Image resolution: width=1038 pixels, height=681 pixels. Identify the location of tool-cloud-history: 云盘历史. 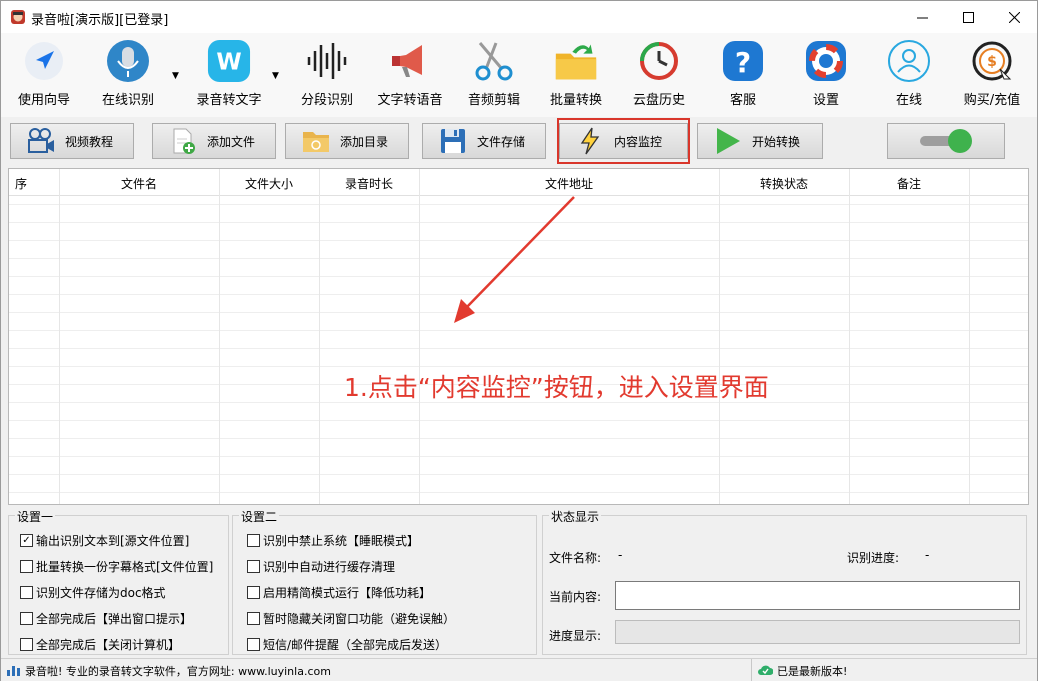
(659, 73).